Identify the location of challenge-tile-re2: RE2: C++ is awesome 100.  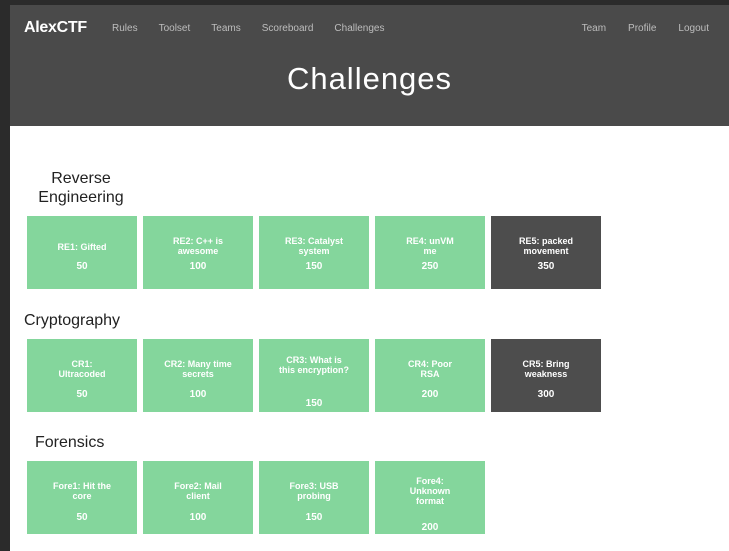
(198, 252).